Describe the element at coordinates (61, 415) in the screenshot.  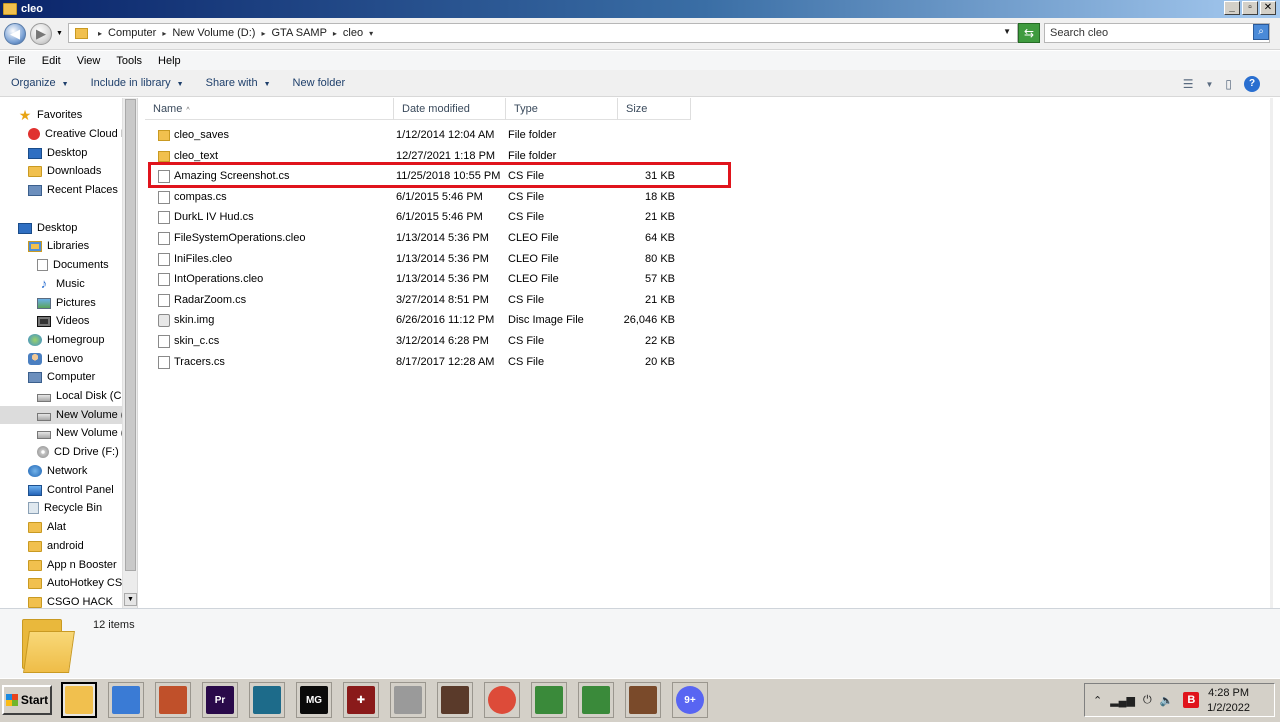
I see `nav-new-volume-d: New Volume (D` at that location.